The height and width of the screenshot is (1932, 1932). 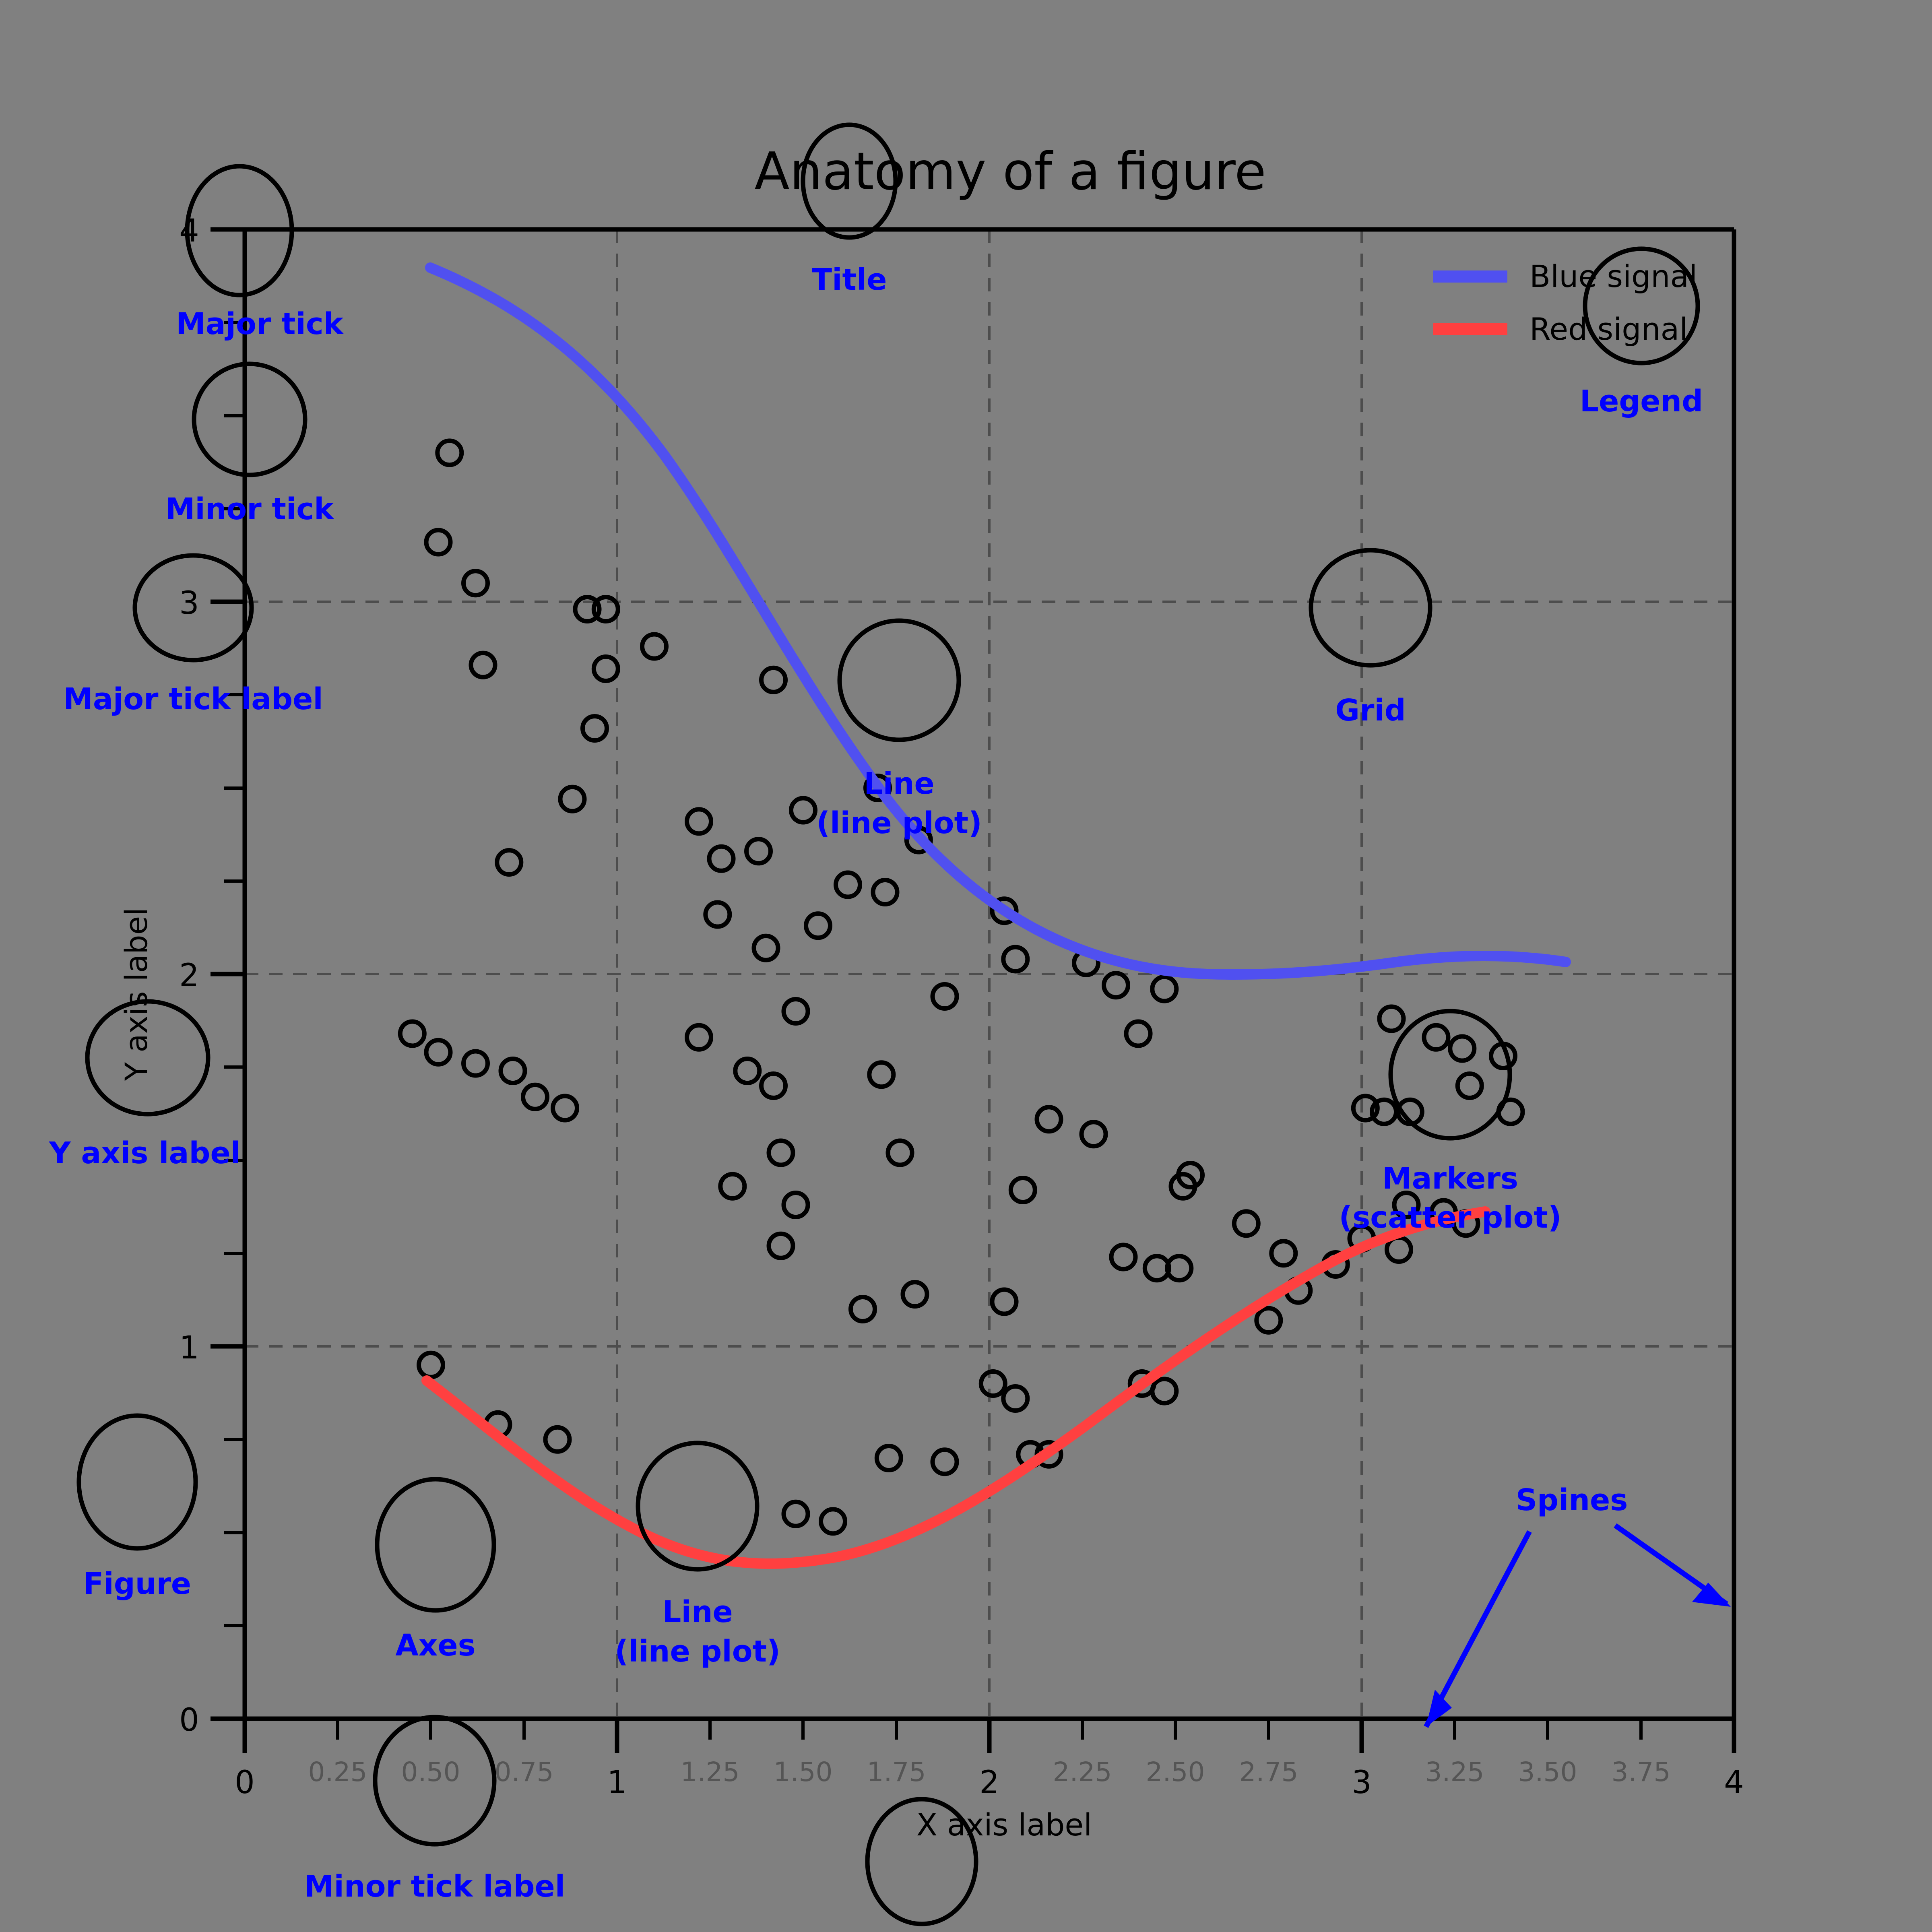 What do you see at coordinates (193, 699) in the screenshot?
I see `annotation-label-major-tick-label: Major tick label` at bounding box center [193, 699].